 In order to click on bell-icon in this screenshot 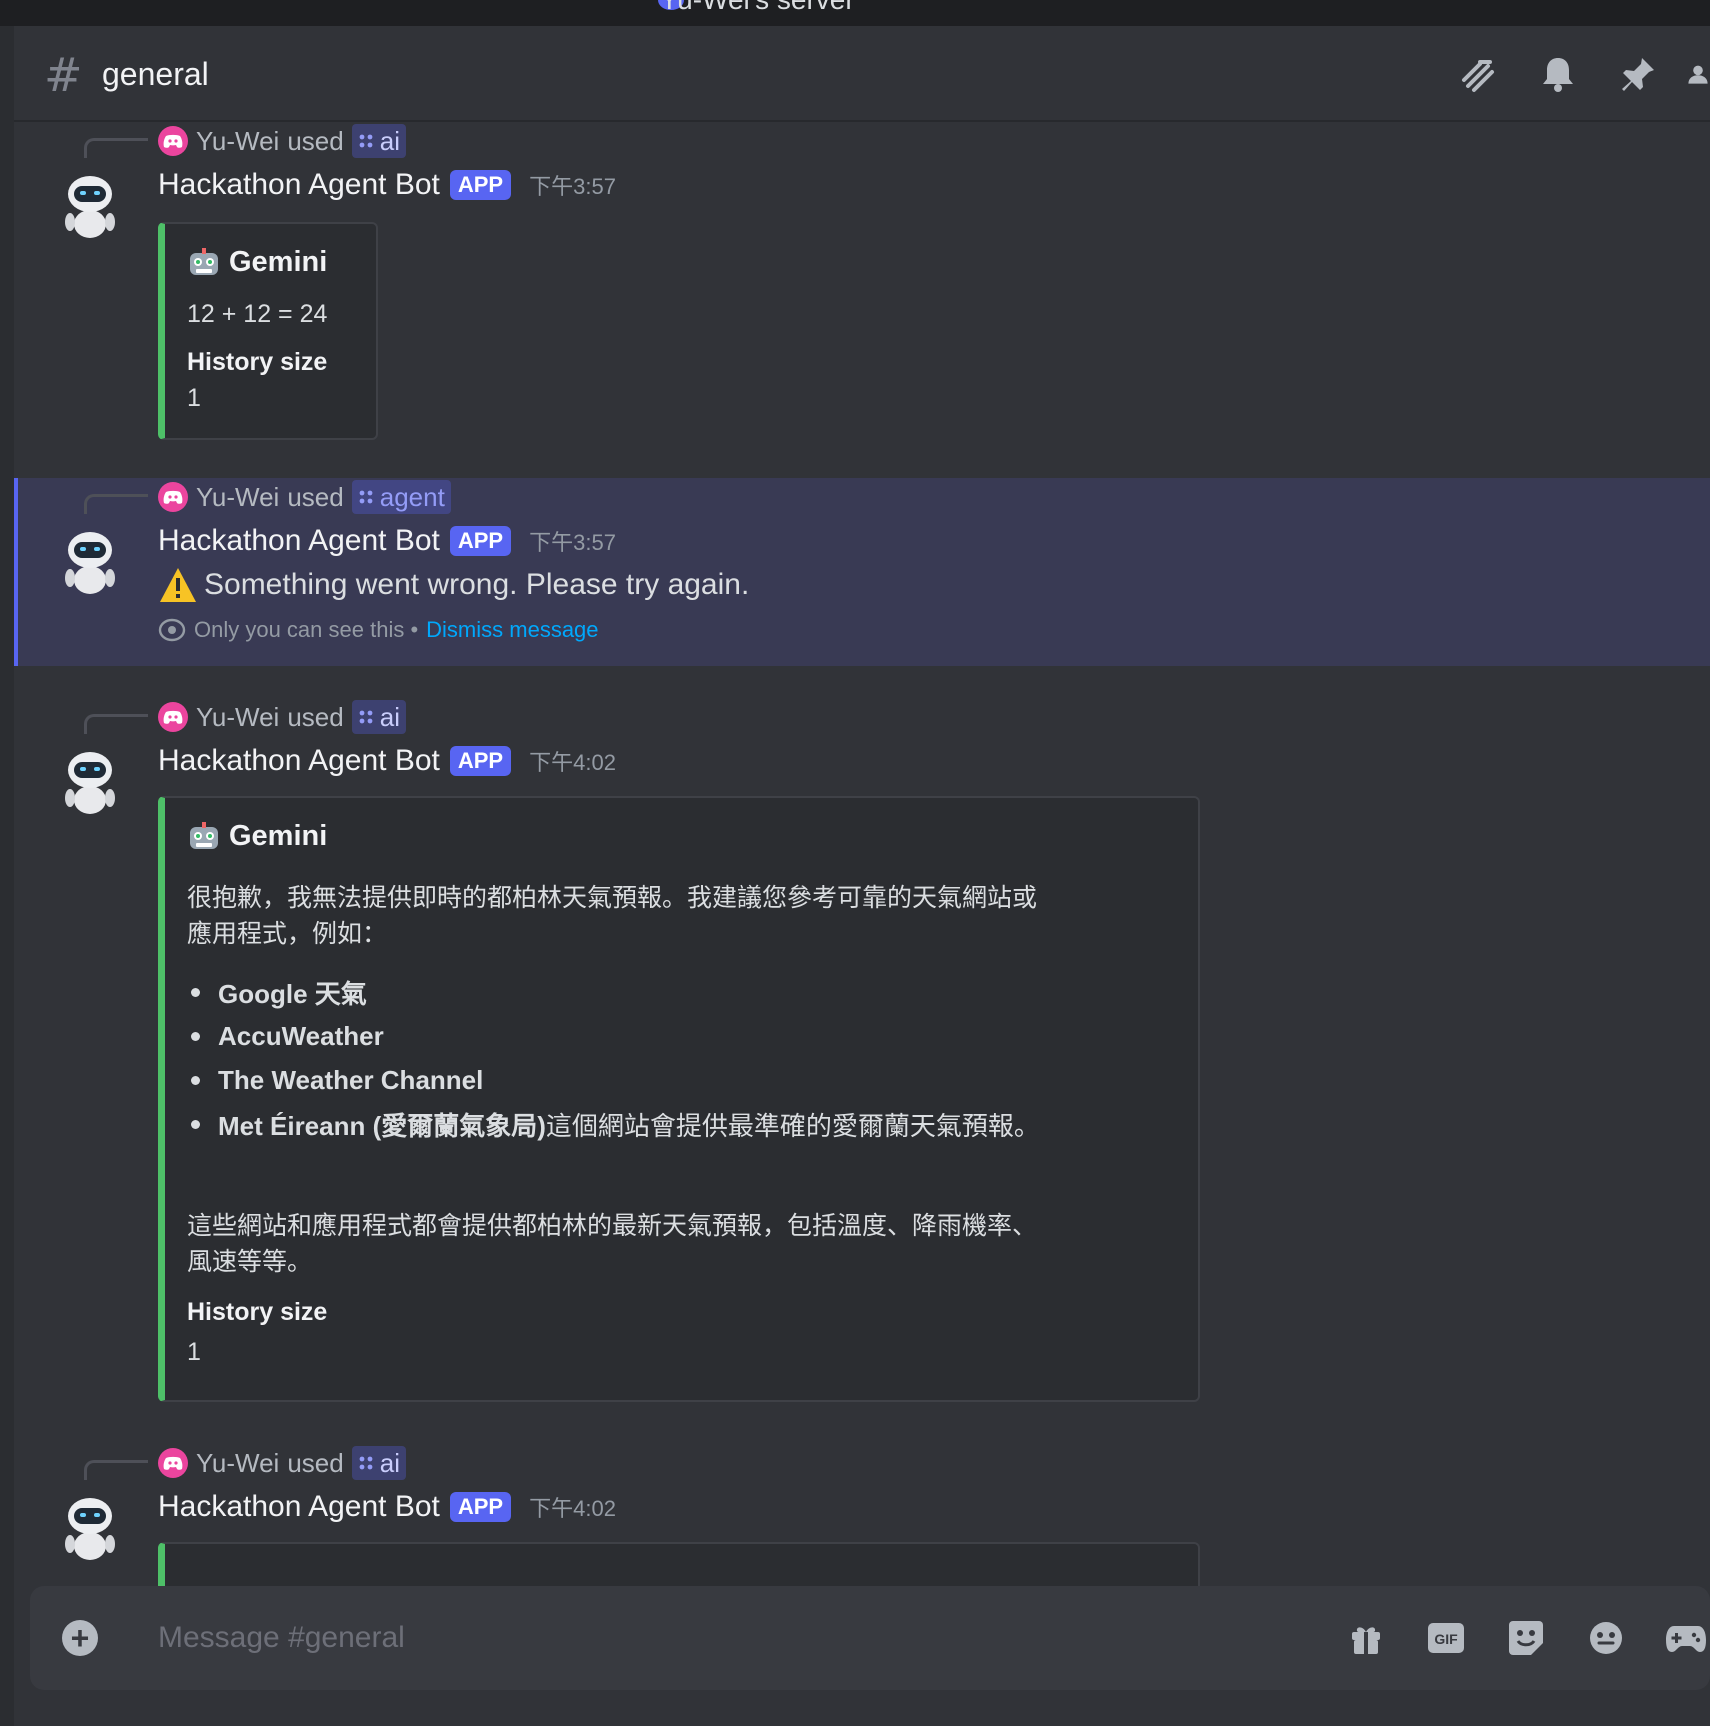, I will do `click(1558, 74)`.